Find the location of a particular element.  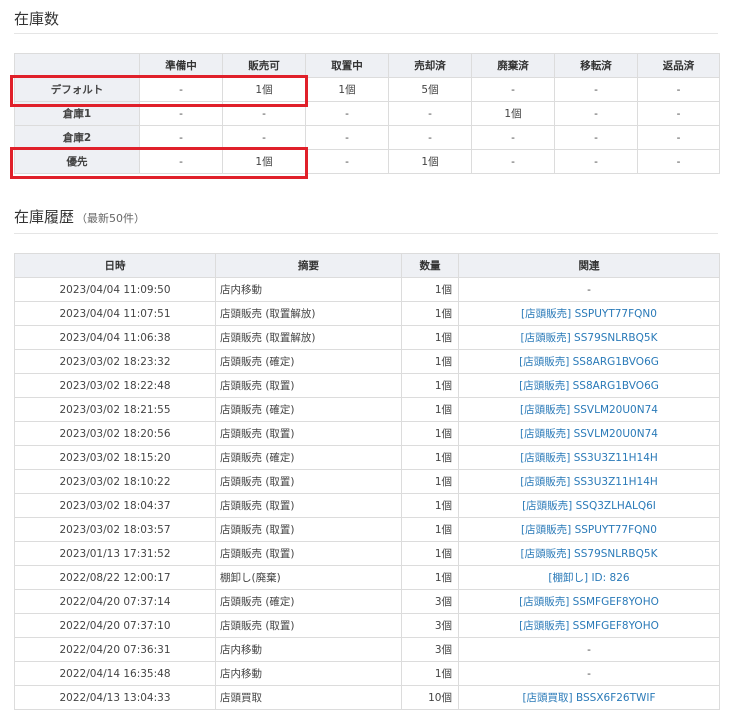

history-title: 在庫履歴 is located at coordinates (44, 217).